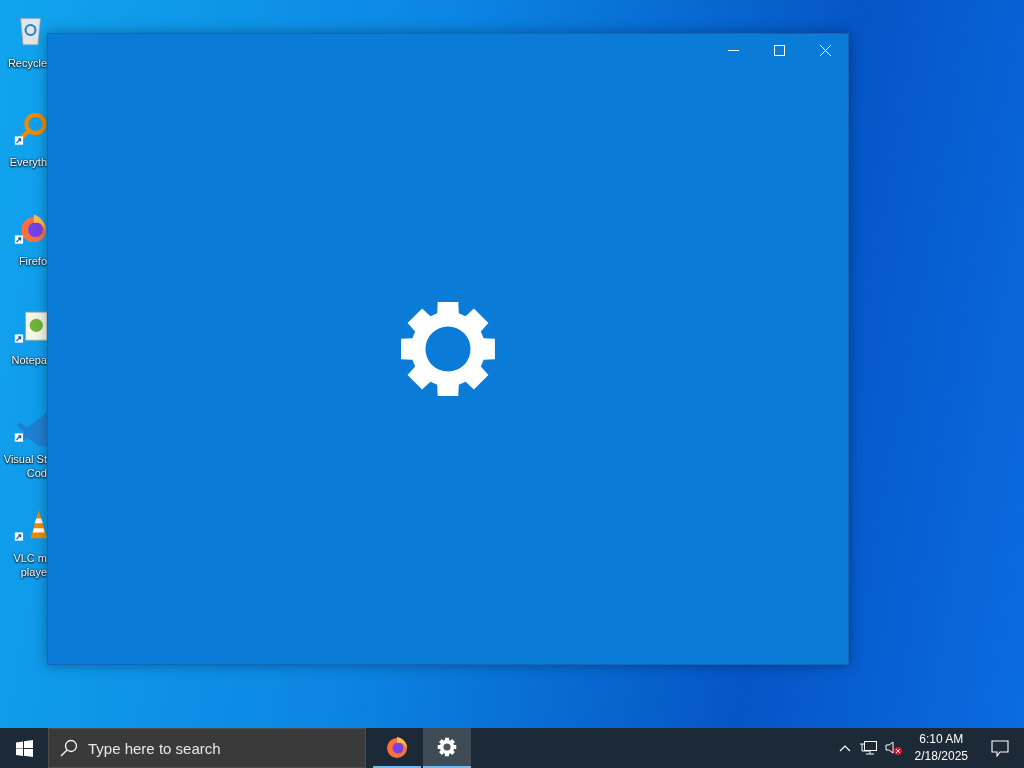 The width and height of the screenshot is (1024, 768). I want to click on close-icon, so click(825, 50).